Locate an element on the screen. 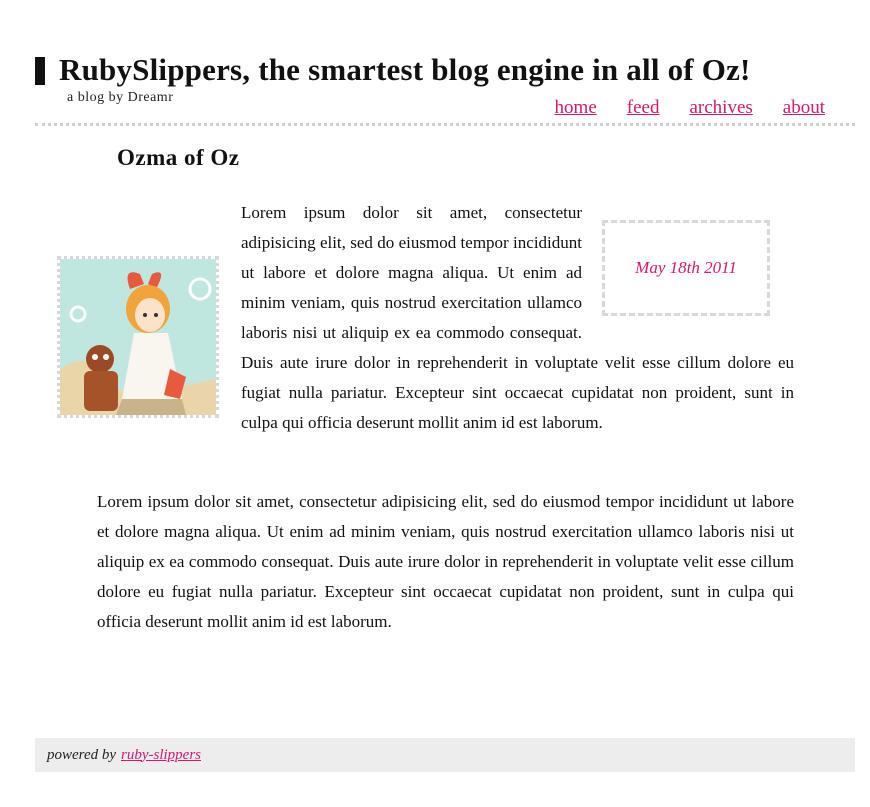  post-date-box: May 18th 2011 is located at coordinates (686, 268).